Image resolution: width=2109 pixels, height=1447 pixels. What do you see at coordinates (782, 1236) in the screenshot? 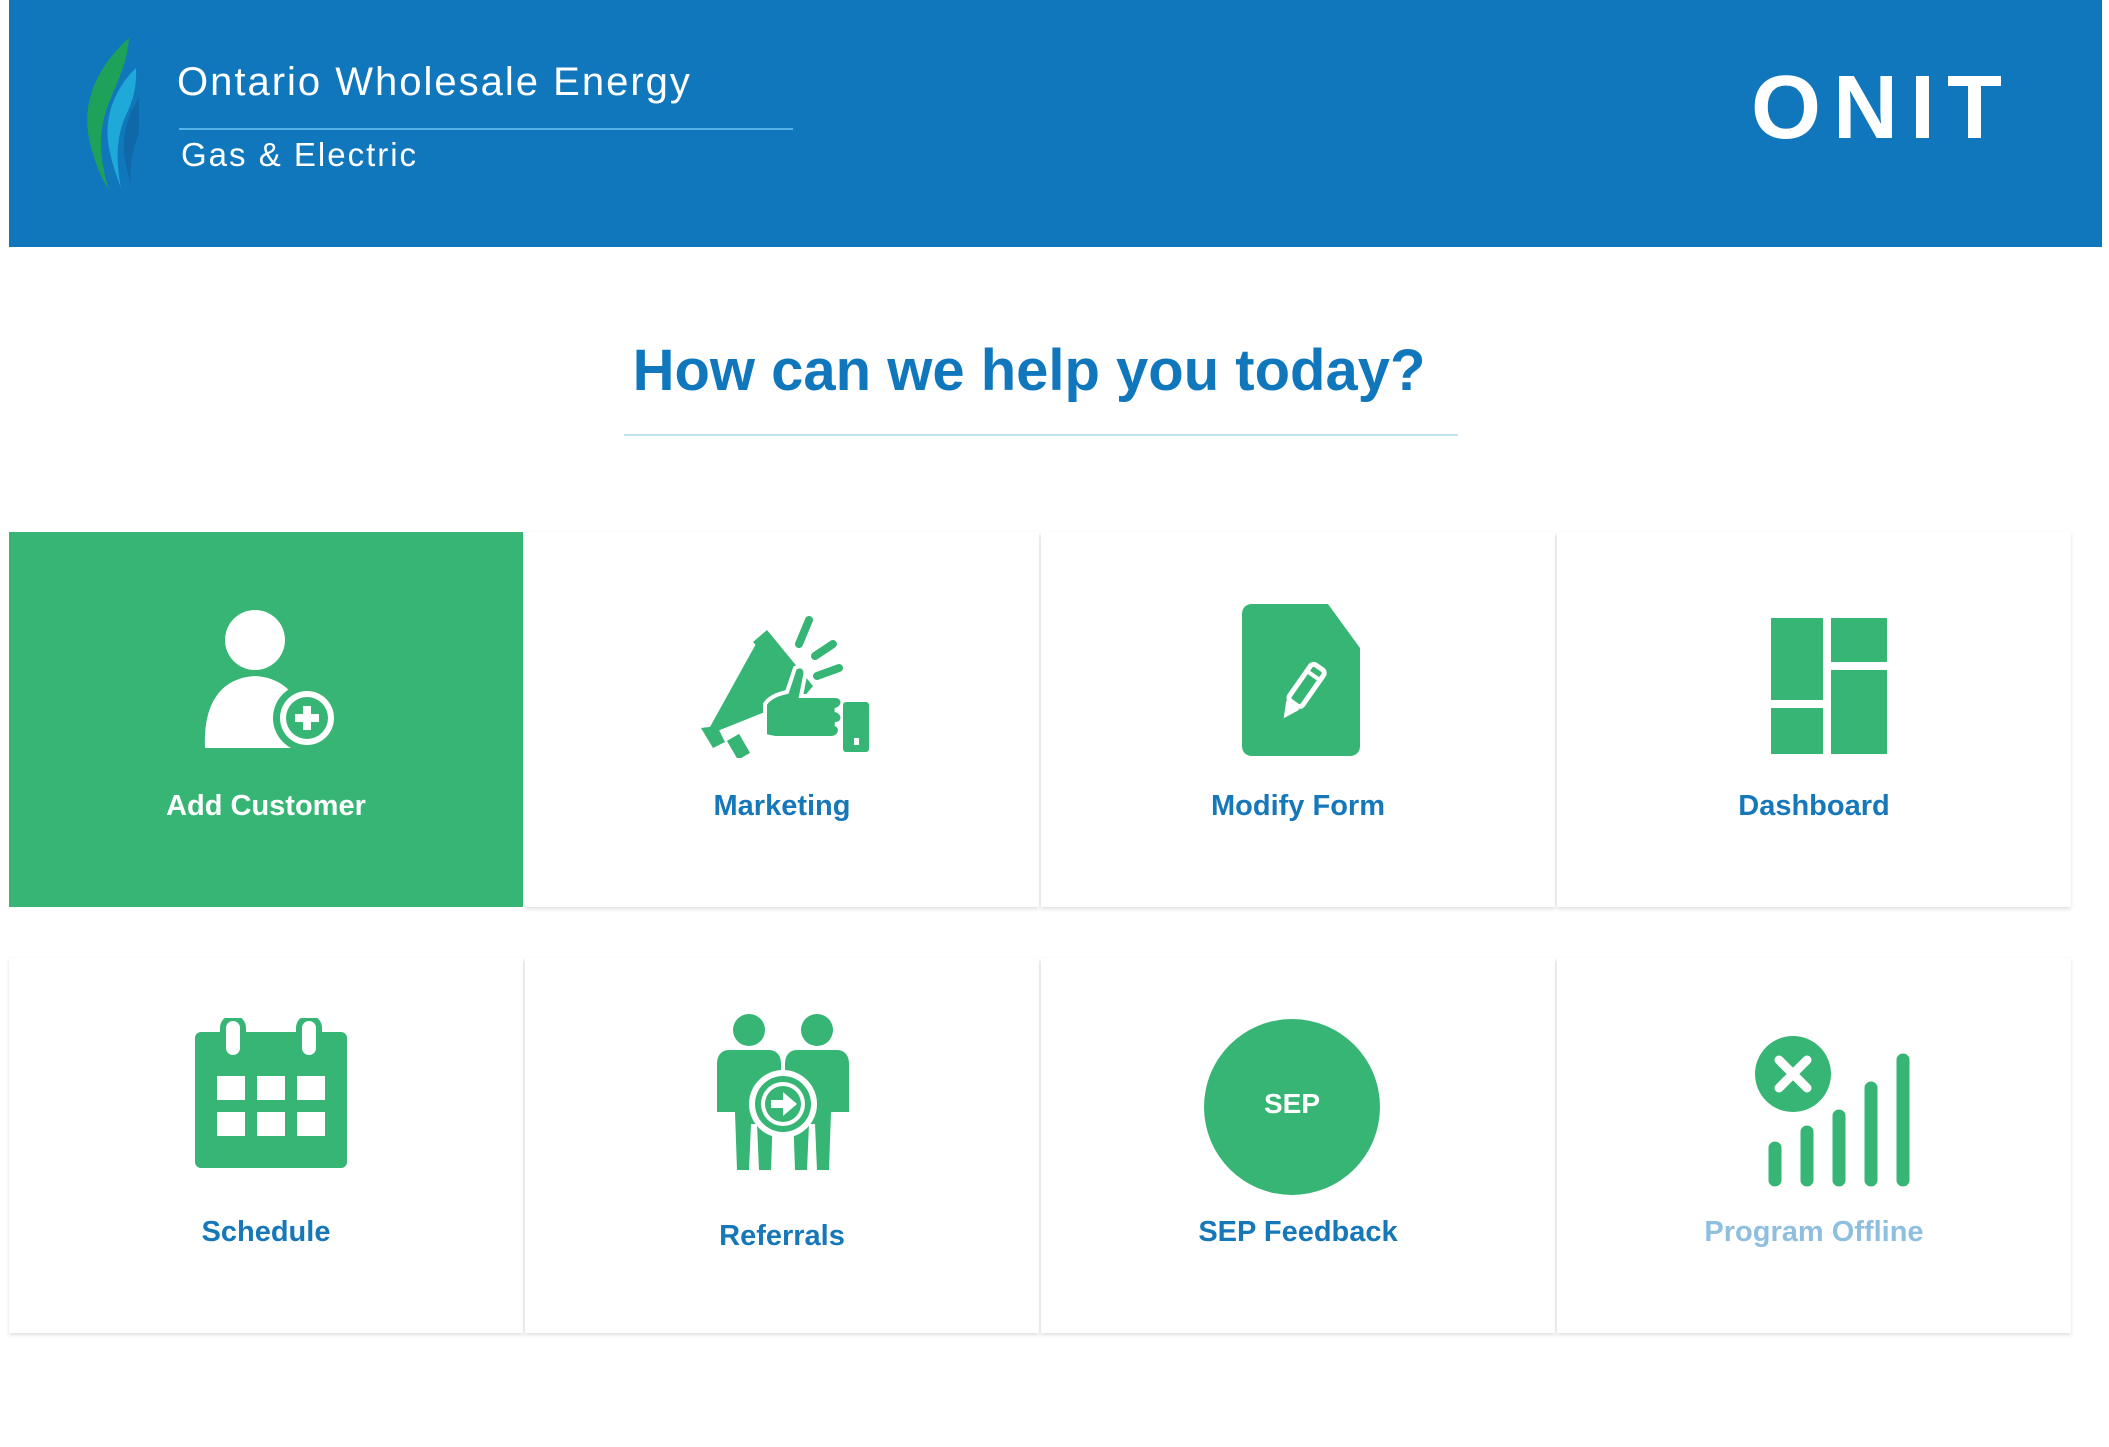
I see `tile-label: Referrals` at bounding box center [782, 1236].